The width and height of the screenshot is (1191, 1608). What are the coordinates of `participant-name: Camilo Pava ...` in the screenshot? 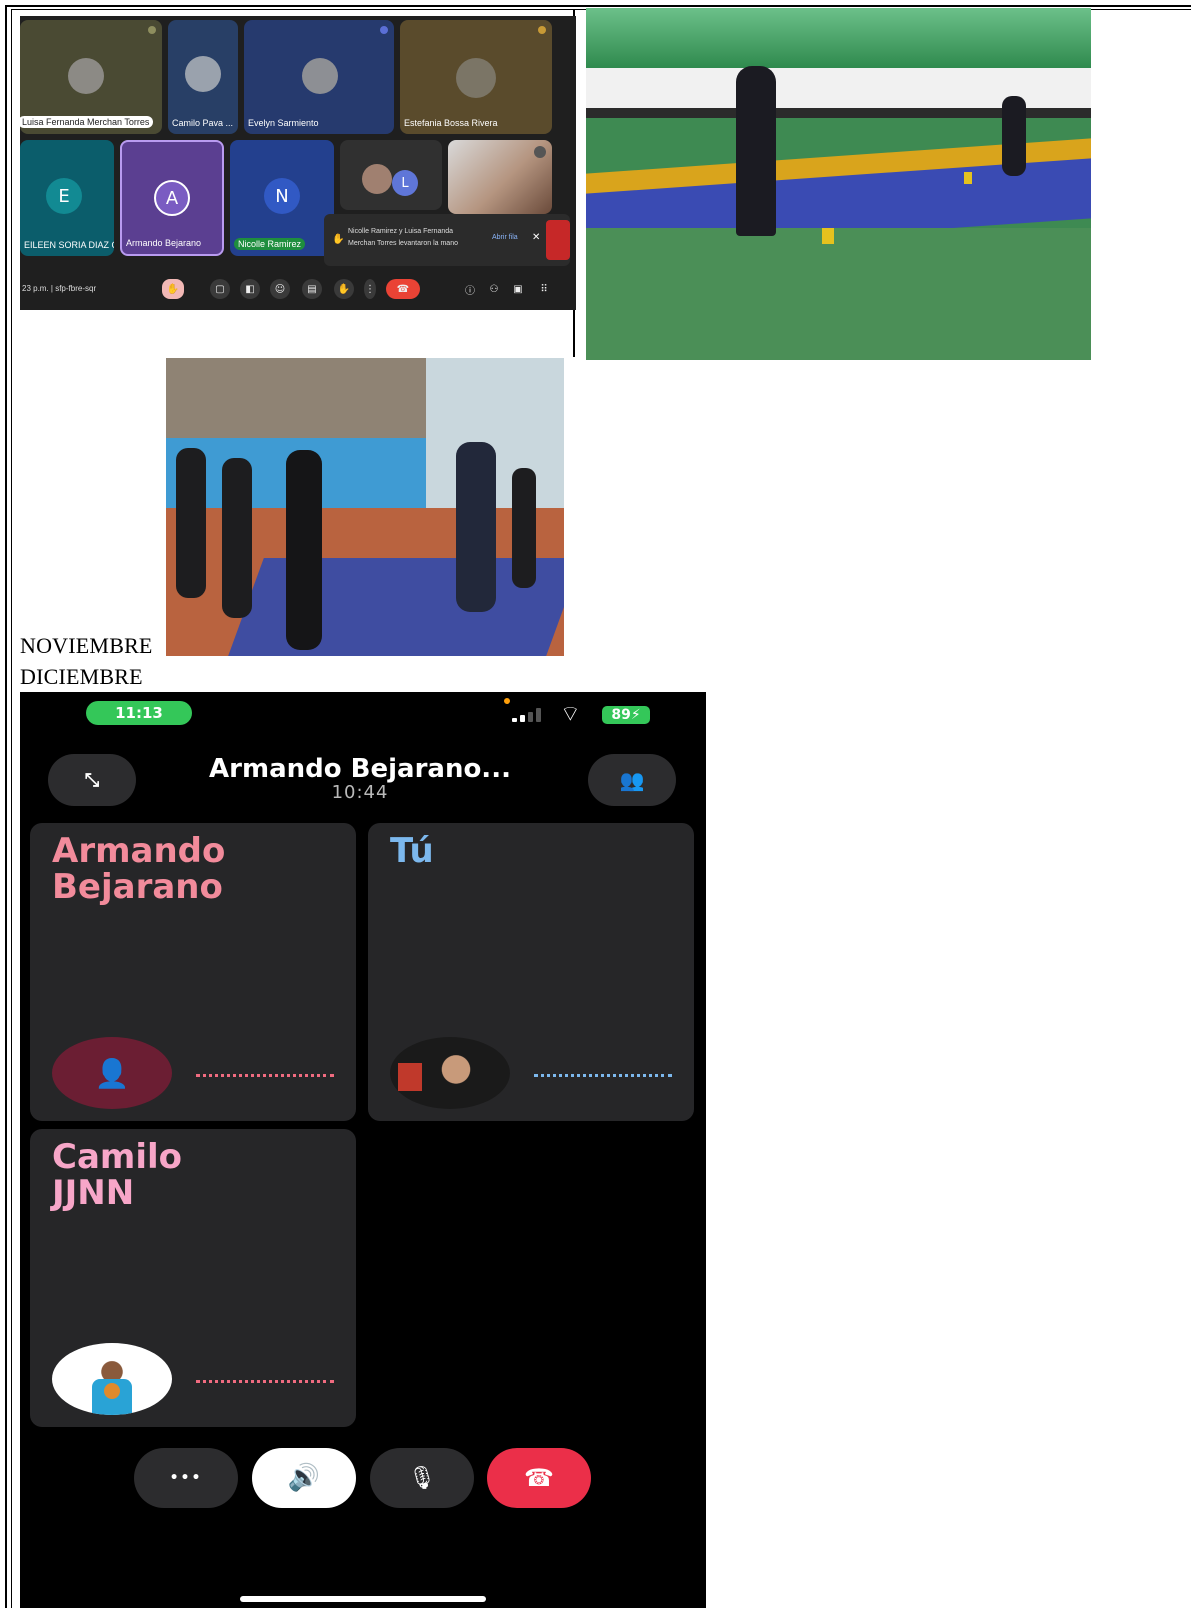 It's located at (203, 123).